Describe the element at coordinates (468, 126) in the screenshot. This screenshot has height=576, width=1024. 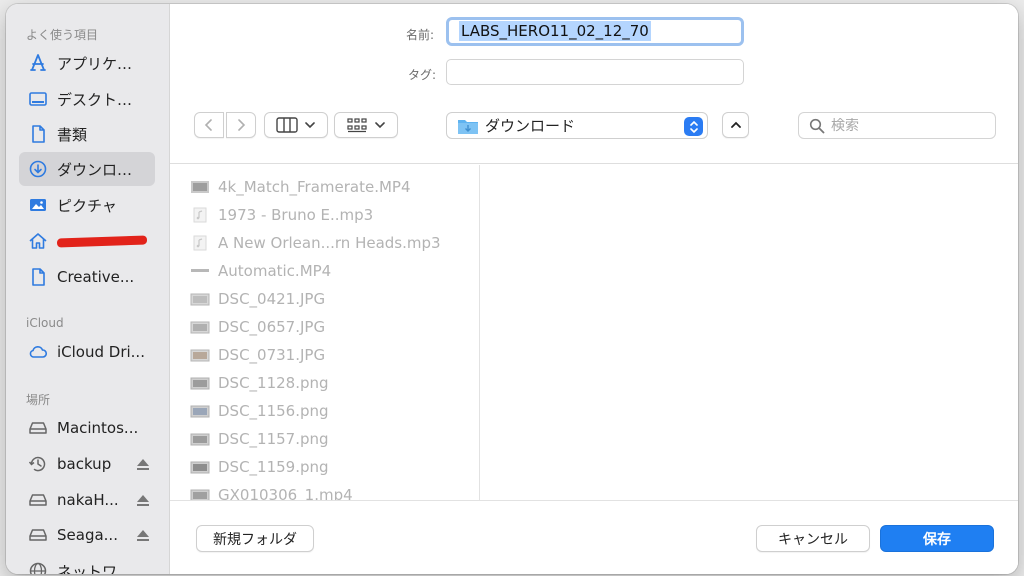
I see `downloads-folder-icon` at that location.